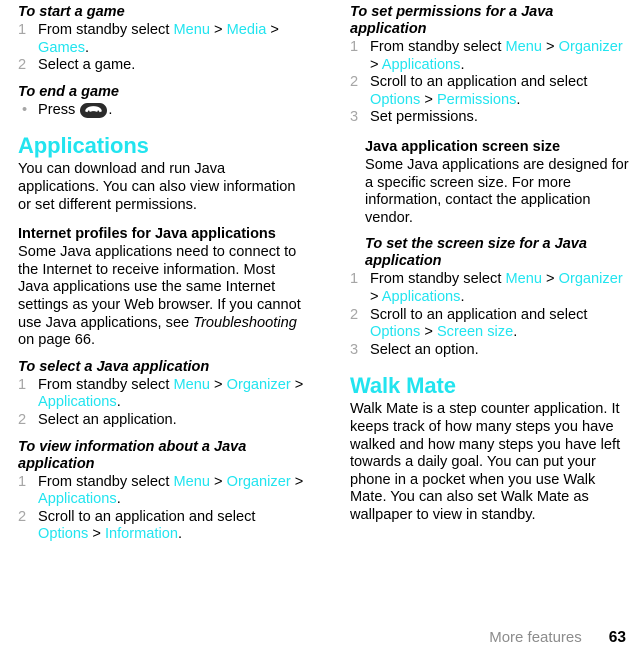 This screenshot has width=636, height=650. Describe the element at coordinates (490, 351) in the screenshot. I see `step-item: 3 Select an option.` at that location.